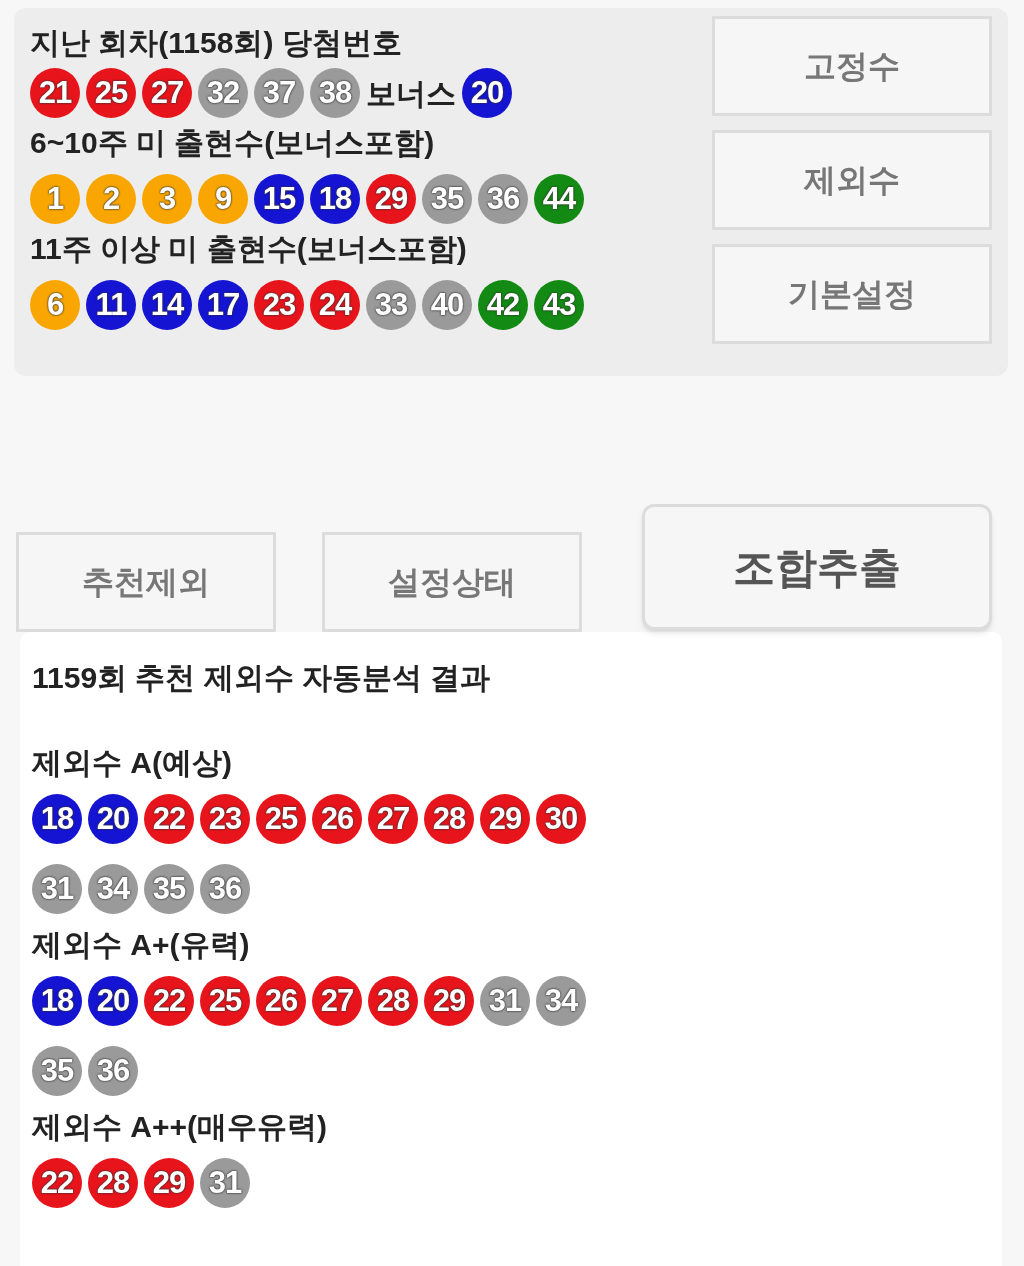  What do you see at coordinates (180, 1127) in the screenshot?
I see `set-title: 제외수 A++(매우유력)` at bounding box center [180, 1127].